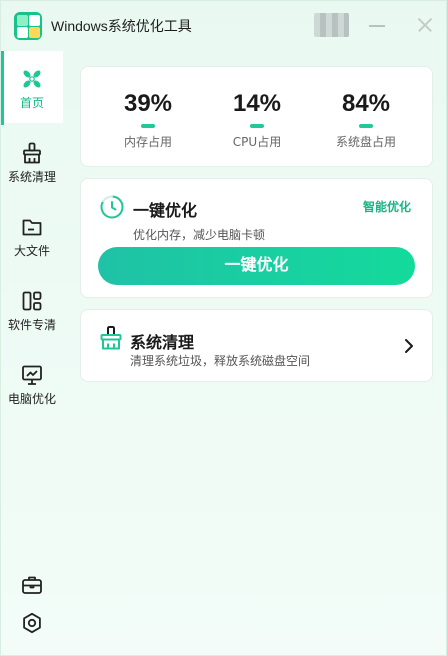  I want to click on sidebar-item-system-clean: 系统清理, so click(32, 161).